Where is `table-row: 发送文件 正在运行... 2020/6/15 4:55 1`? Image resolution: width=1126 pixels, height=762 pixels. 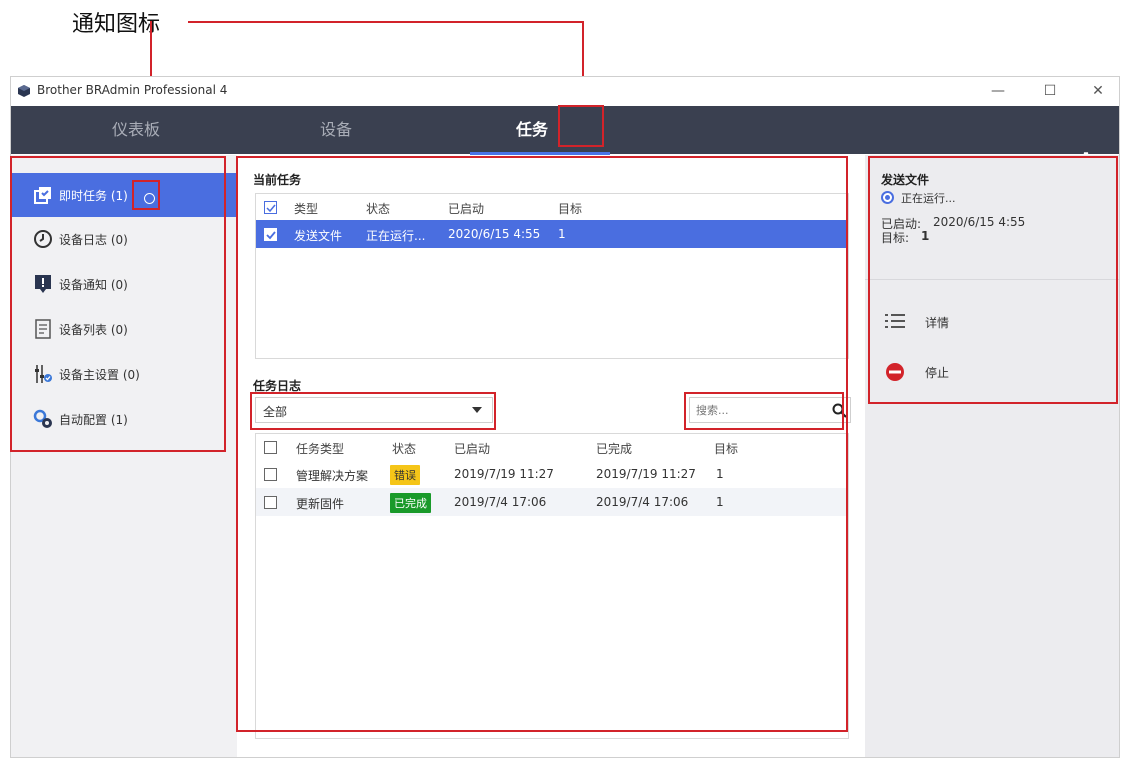
table-row: 发送文件 正在运行... 2020/6/15 4:55 1 is located at coordinates (552, 234).